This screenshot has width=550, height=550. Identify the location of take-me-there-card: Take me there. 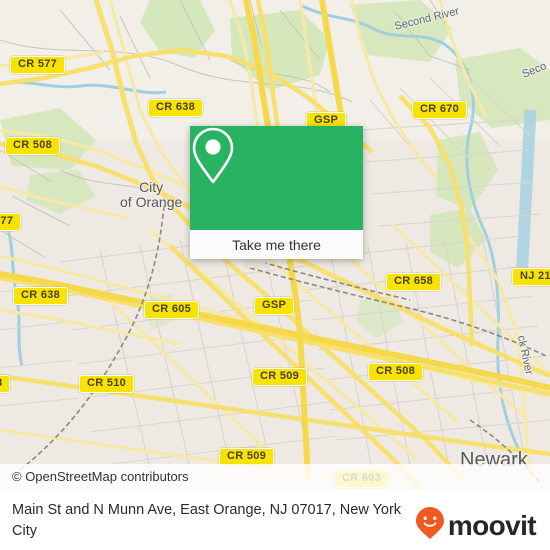
(276, 192).